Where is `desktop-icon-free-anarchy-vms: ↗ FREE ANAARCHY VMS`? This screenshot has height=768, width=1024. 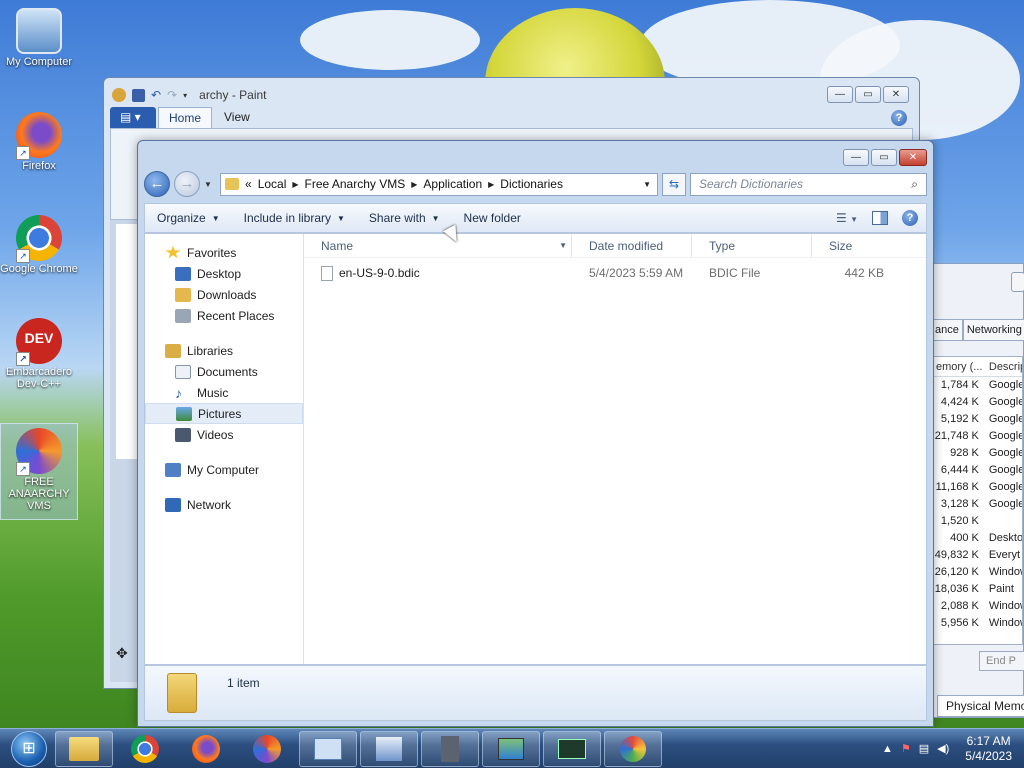 desktop-icon-free-anarchy-vms: ↗ FREE ANAARCHY VMS is located at coordinates (39, 471).